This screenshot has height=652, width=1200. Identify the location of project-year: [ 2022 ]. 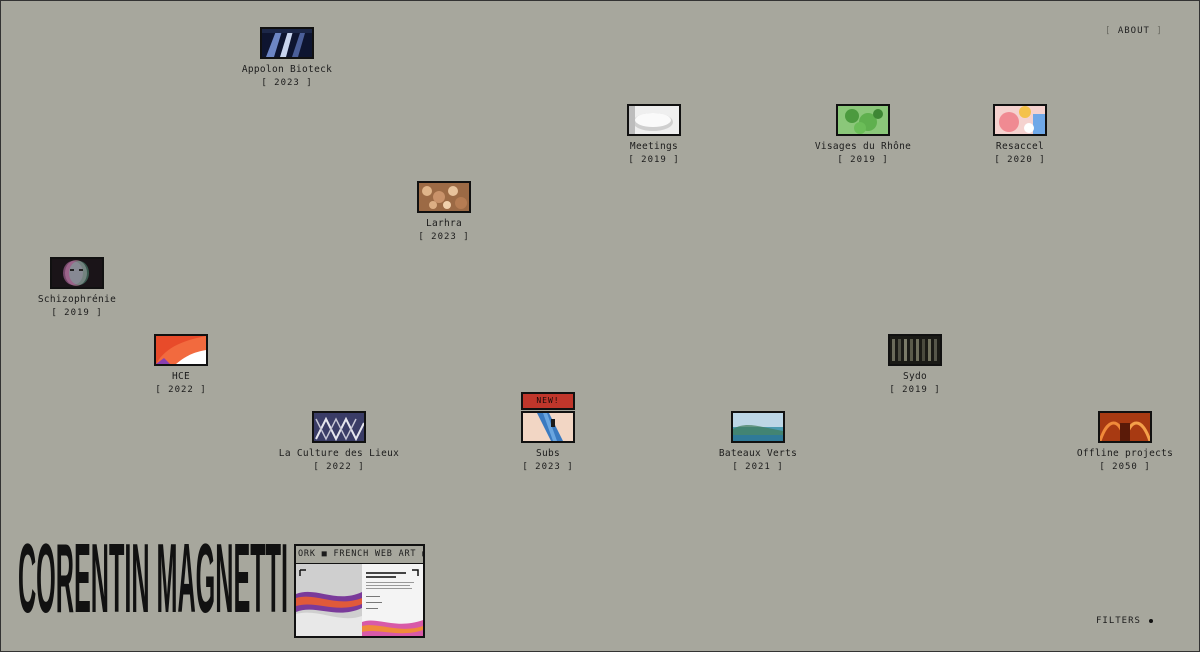
(181, 390).